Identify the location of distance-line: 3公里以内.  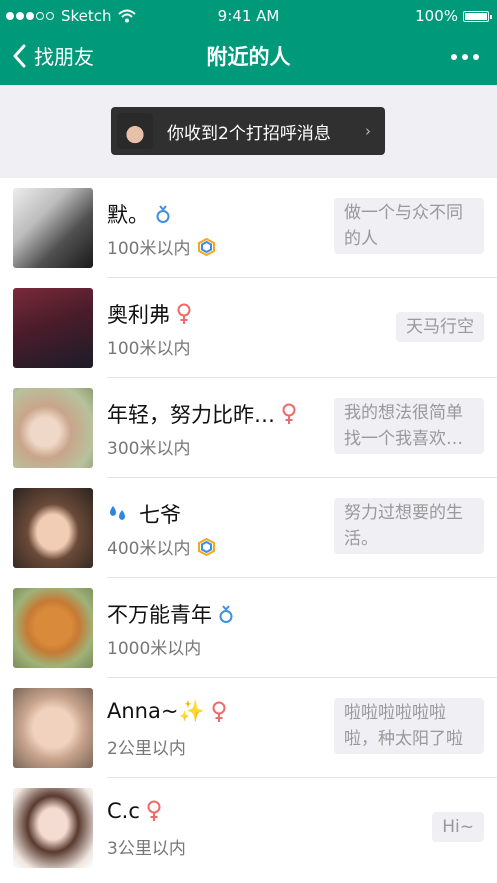
(146, 846).